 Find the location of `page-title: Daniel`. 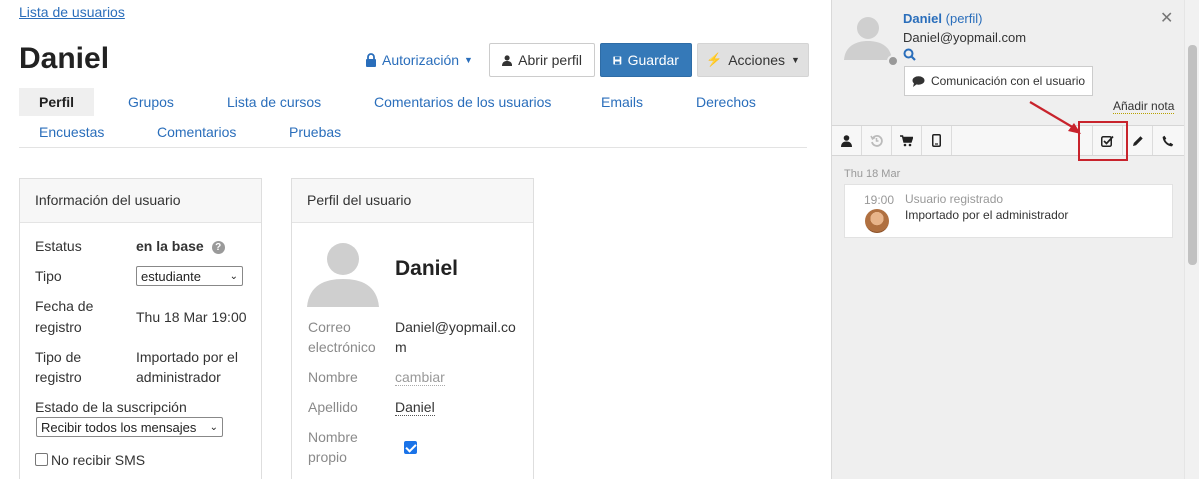

page-title: Daniel is located at coordinates (64, 58).